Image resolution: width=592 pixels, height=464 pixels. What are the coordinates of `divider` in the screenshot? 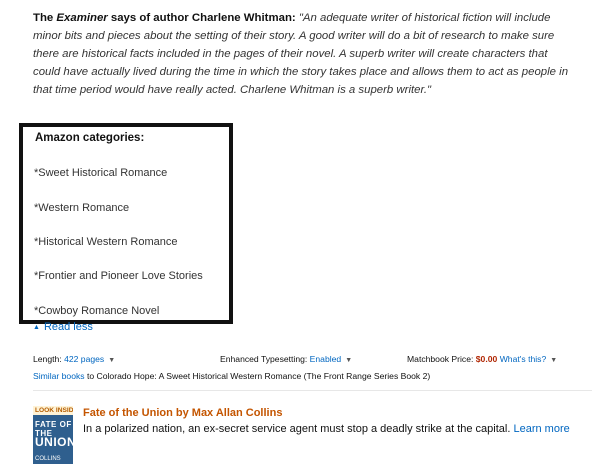 It's located at (312, 390).